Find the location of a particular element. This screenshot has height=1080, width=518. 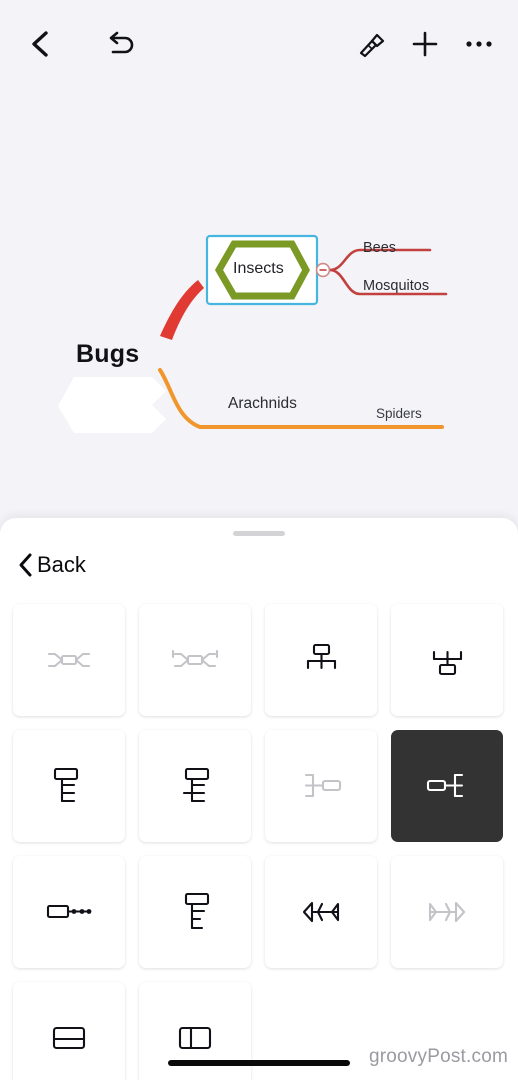

layout-tile-org-chart-up is located at coordinates (447, 660).